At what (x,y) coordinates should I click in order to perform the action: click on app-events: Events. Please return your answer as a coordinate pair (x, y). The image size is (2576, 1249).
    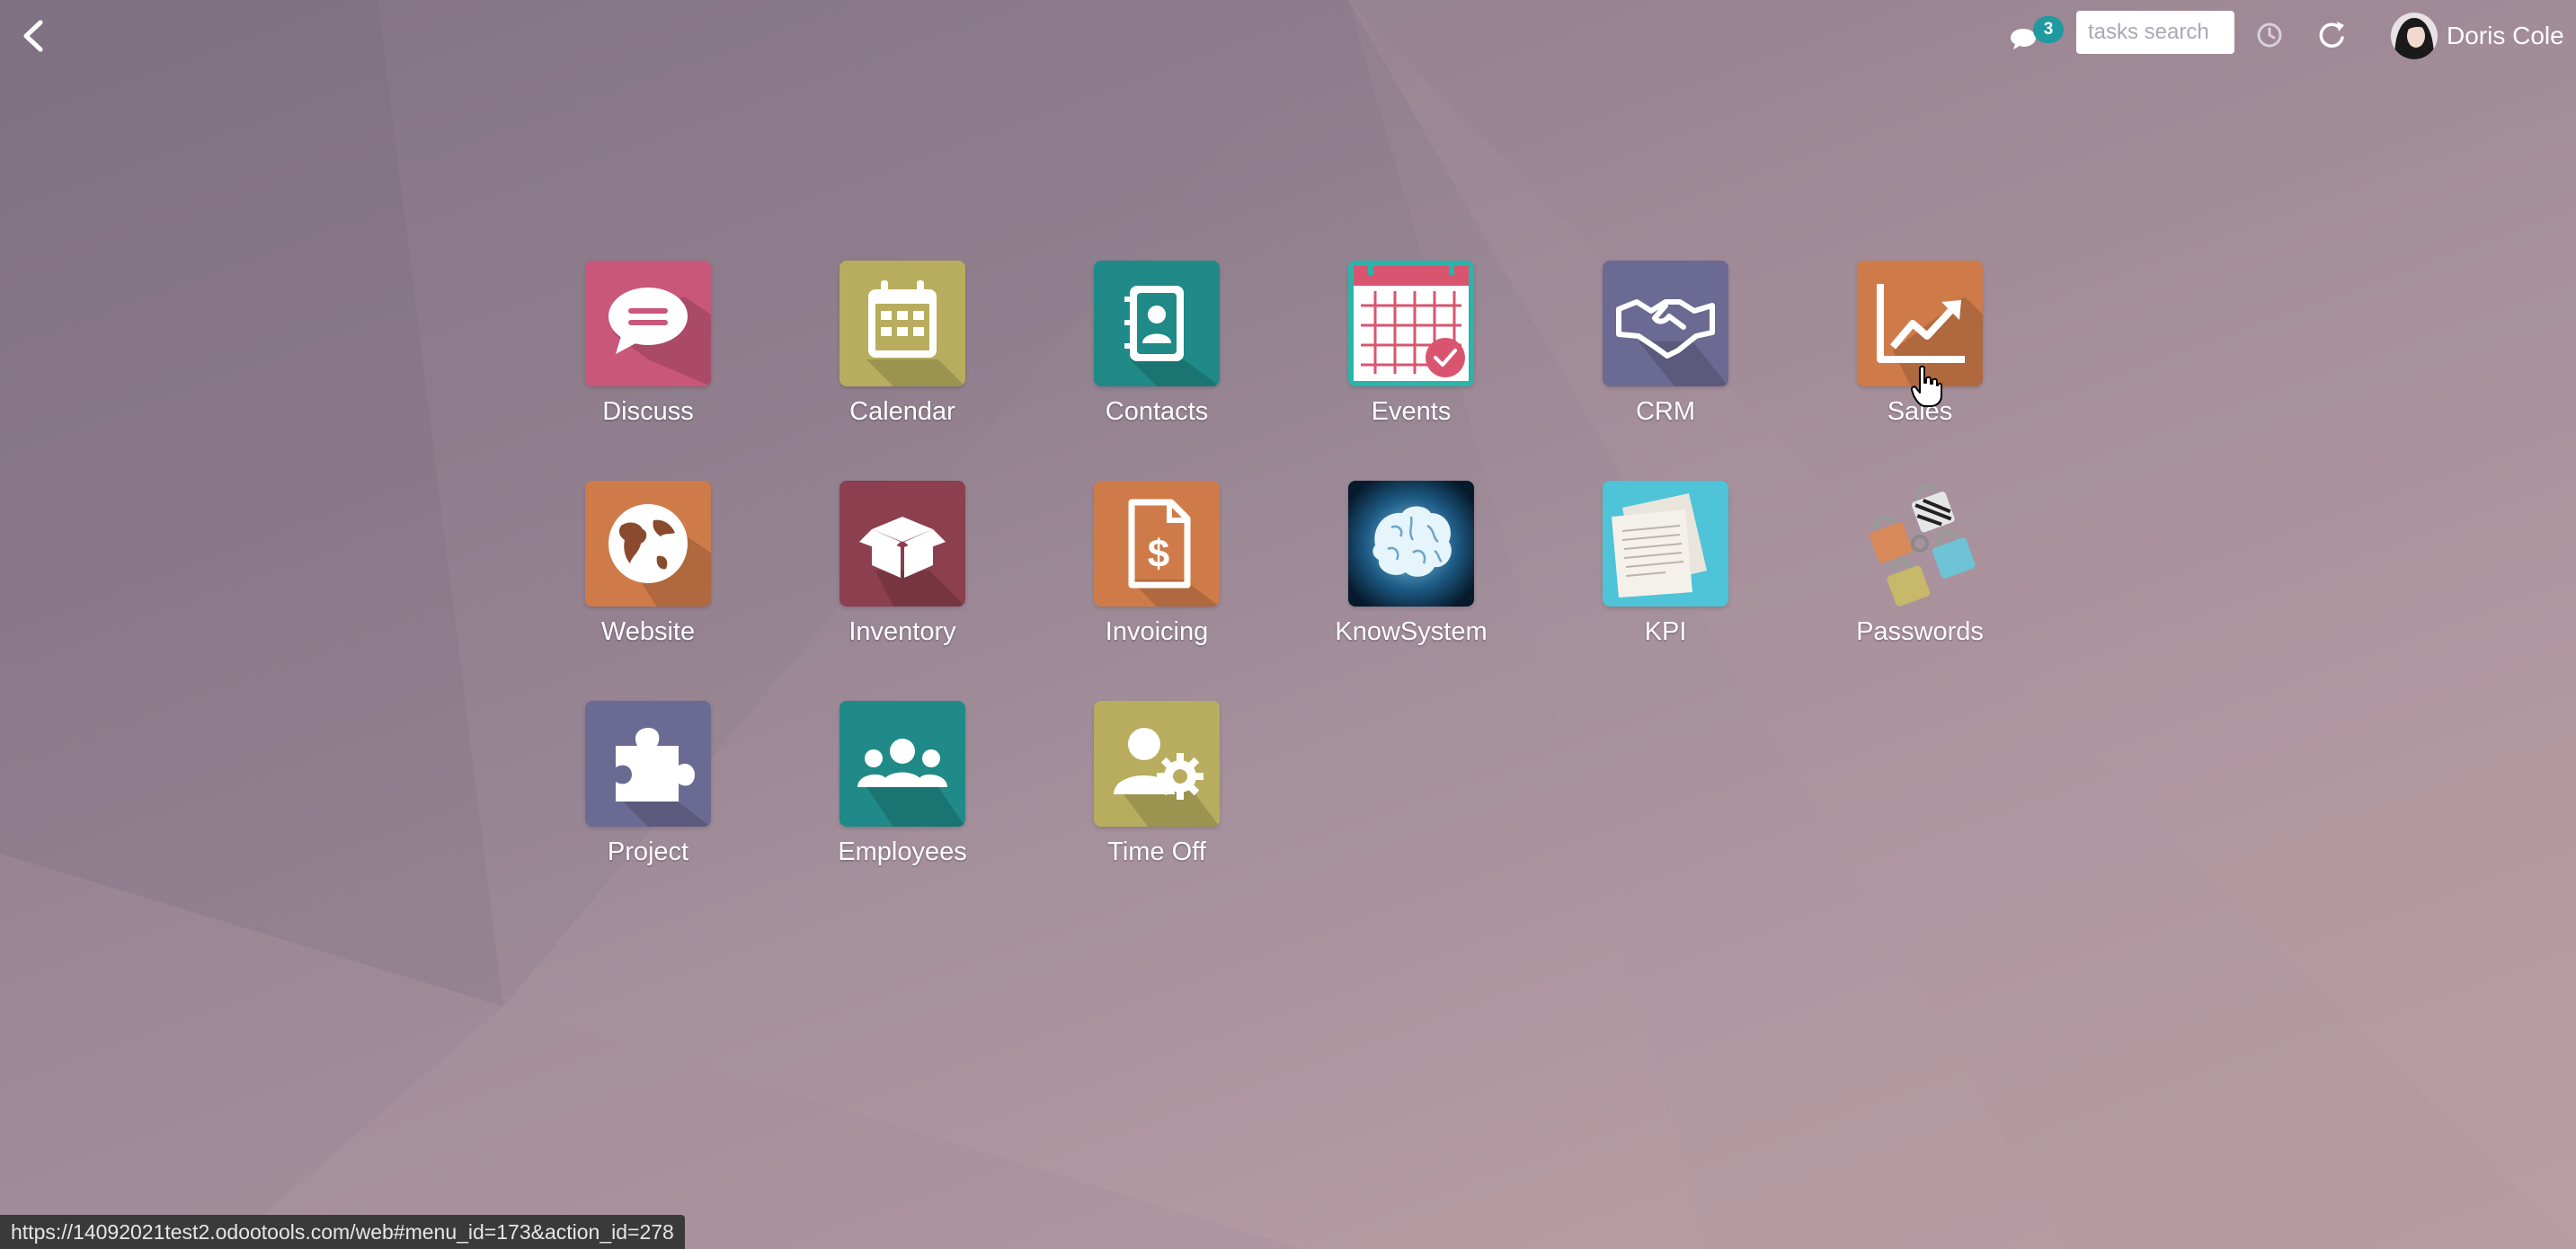
    Looking at the image, I should click on (1411, 359).